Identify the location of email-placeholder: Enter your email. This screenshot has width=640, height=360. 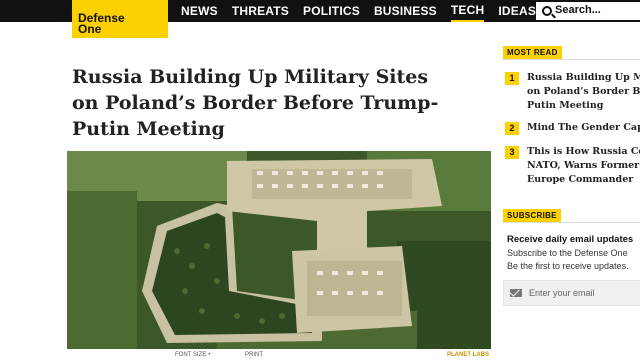
(562, 293).